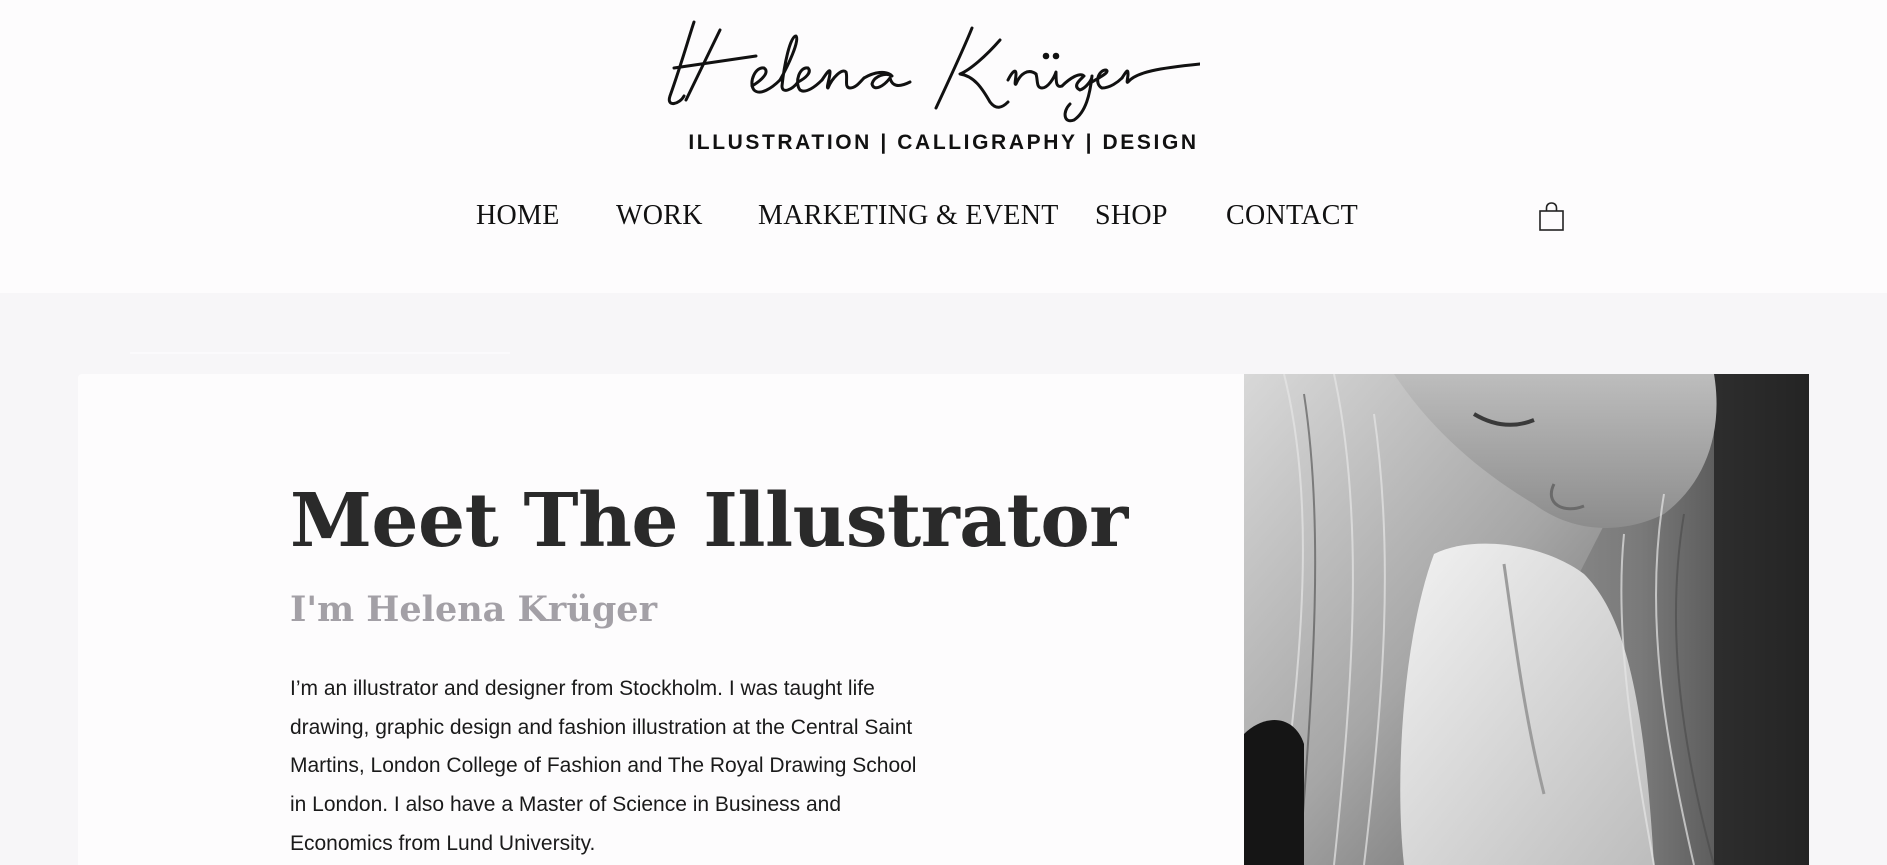 This screenshot has height=865, width=1887. I want to click on main-nav: HOME WORK MARKETING & EVENT SHOP CONTACT, so click(943, 222).